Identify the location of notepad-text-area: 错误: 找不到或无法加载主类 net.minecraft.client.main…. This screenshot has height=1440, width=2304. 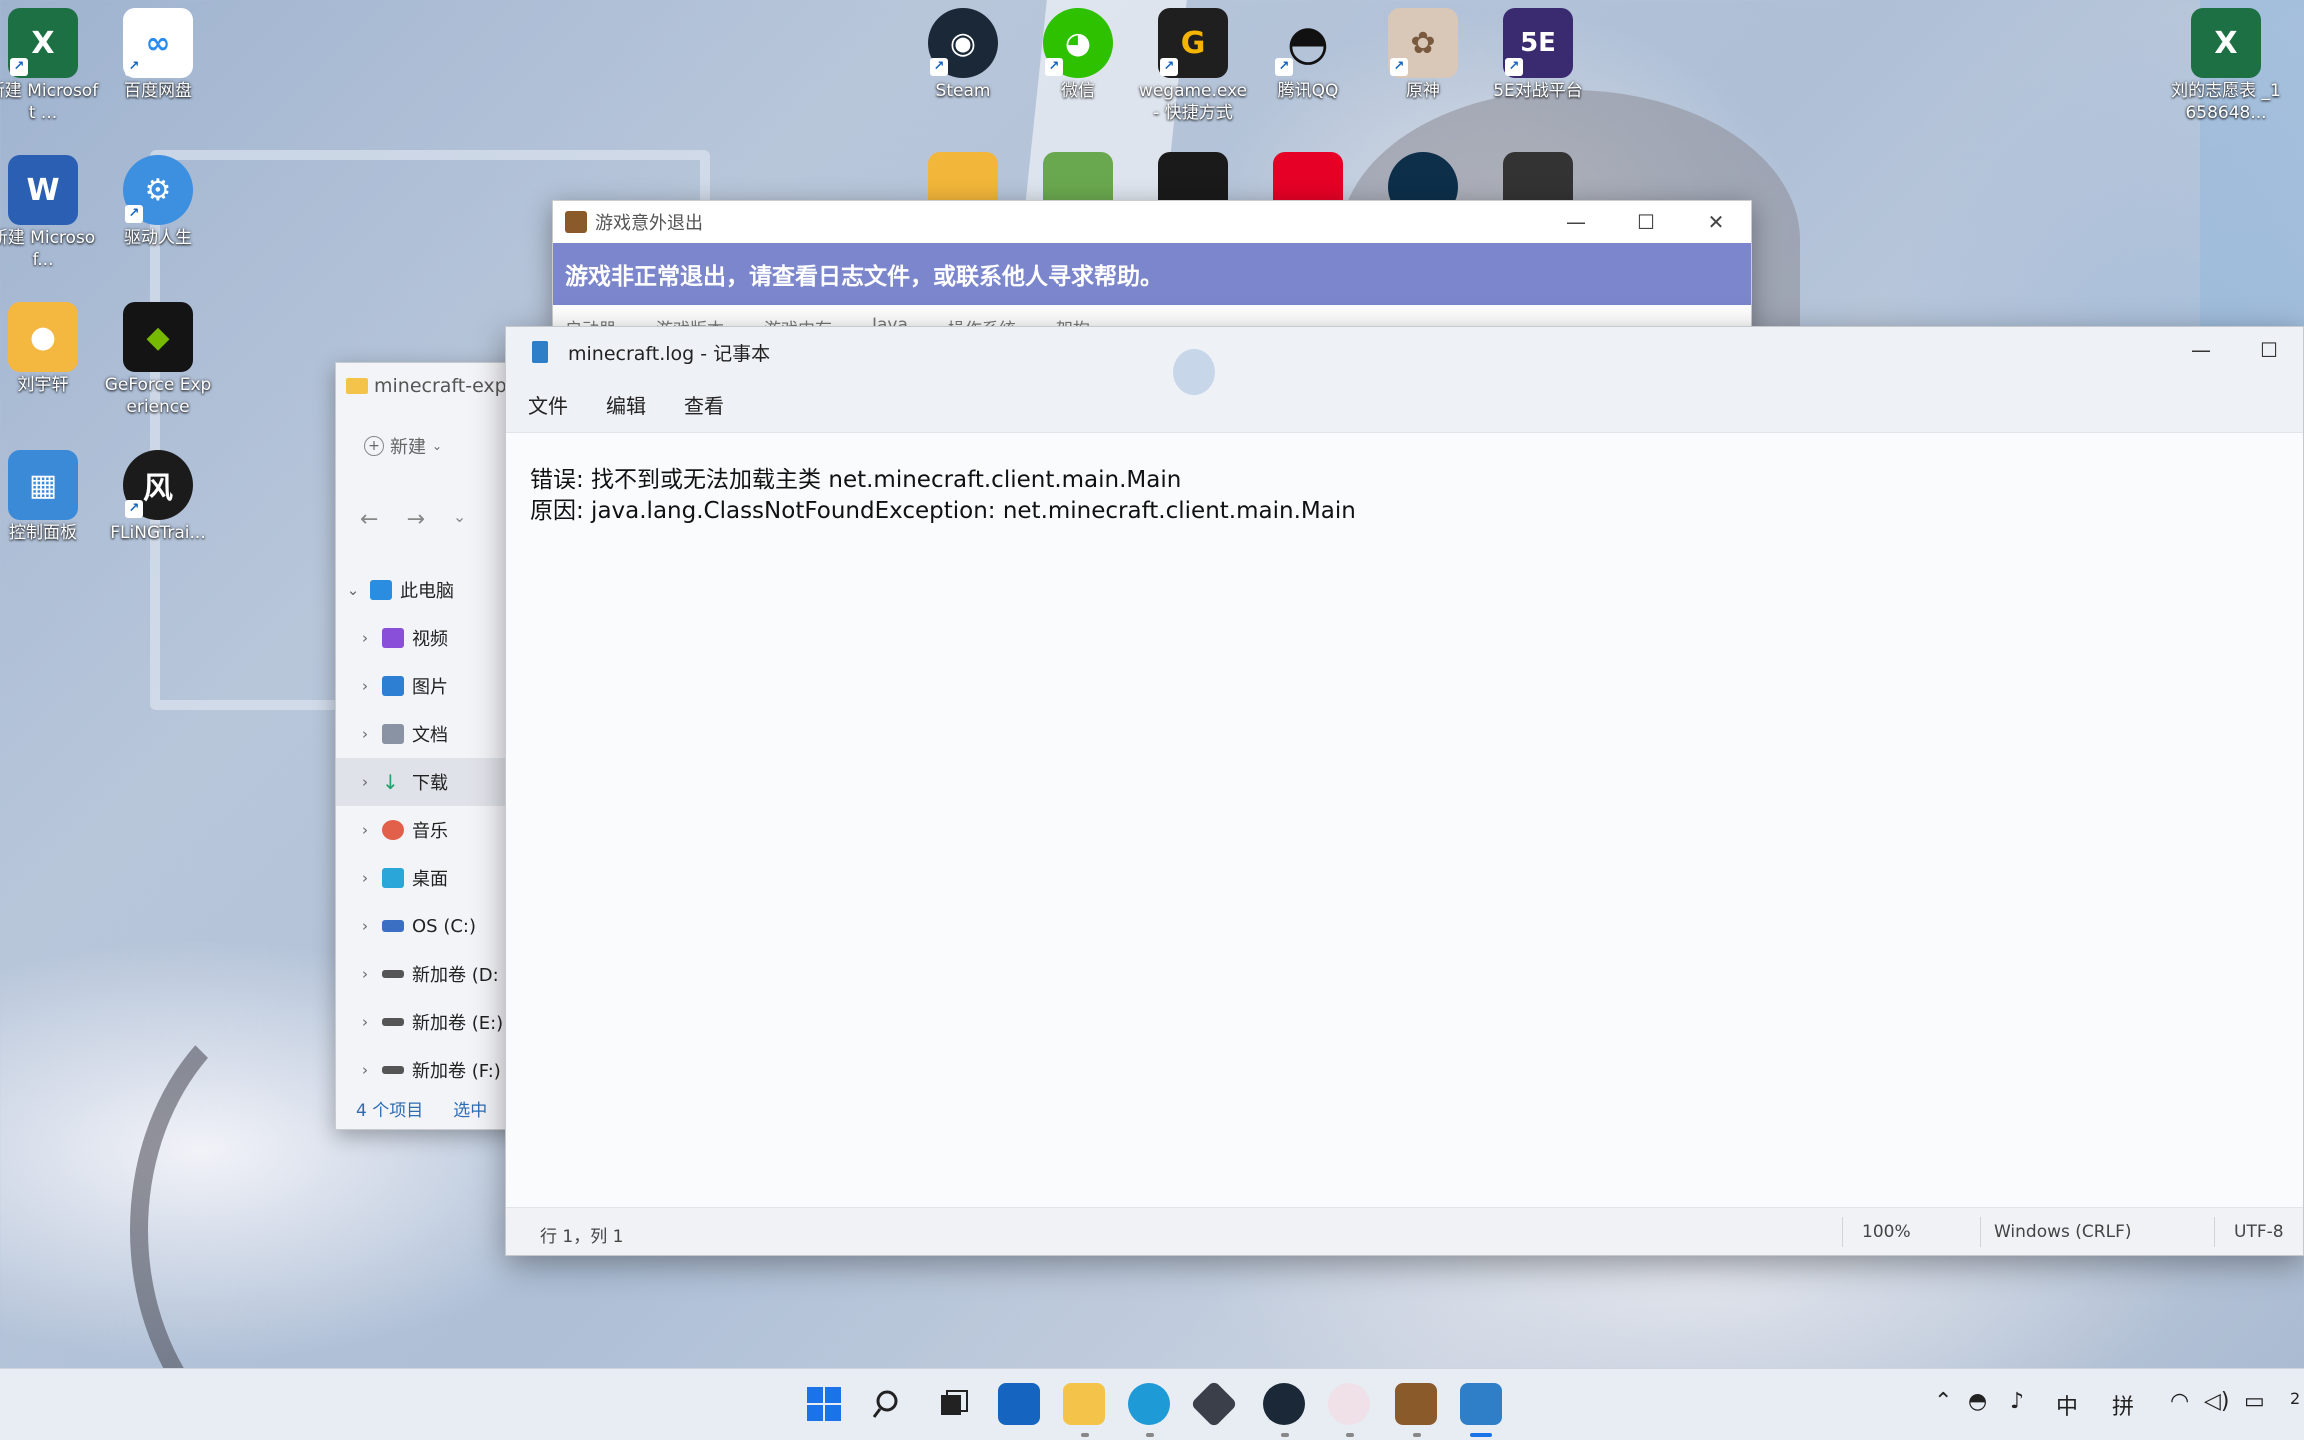
(1404, 496).